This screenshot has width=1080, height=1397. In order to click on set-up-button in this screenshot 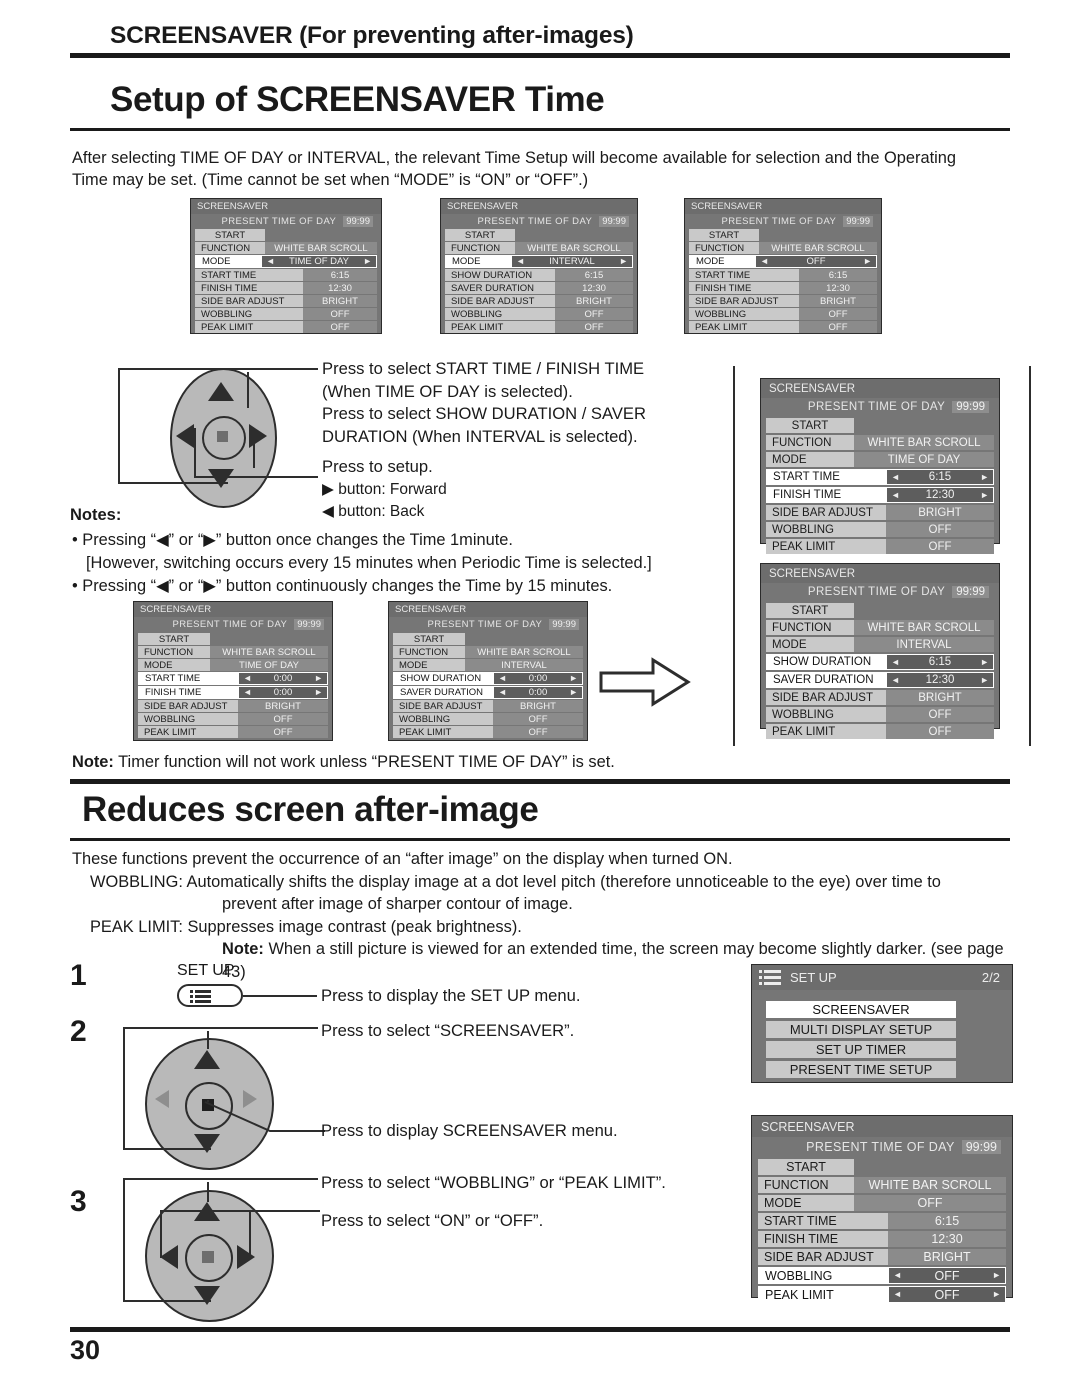, I will do `click(210, 995)`.